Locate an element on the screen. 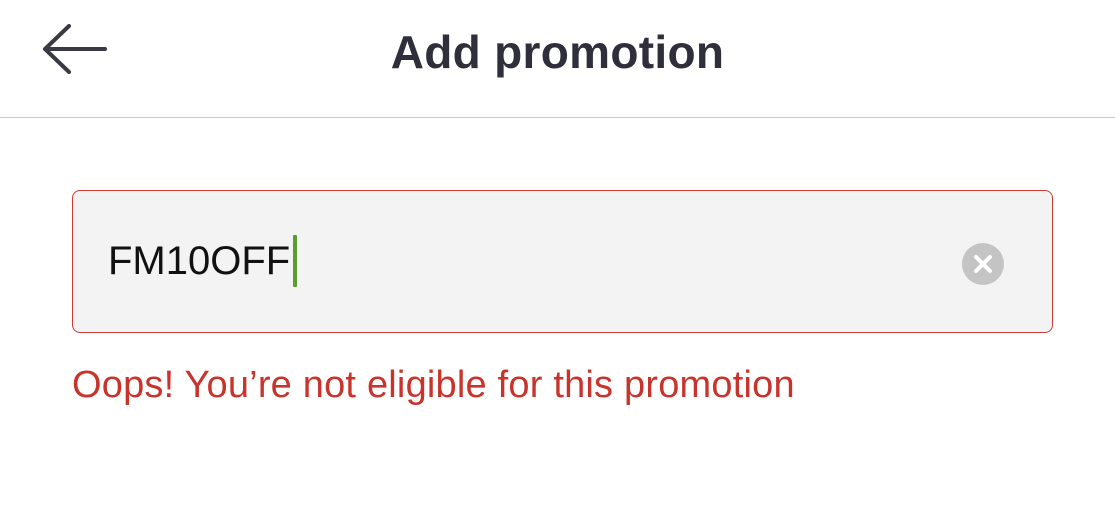 This screenshot has width=1115, height=509. text-caret is located at coordinates (295, 261).